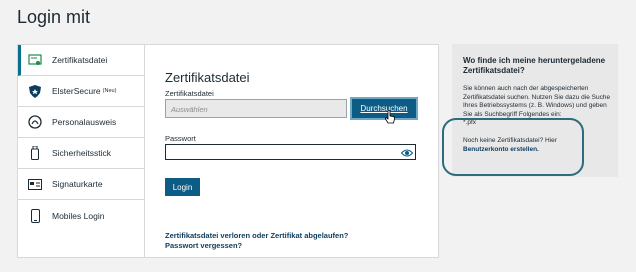 The width and height of the screenshot is (636, 272). What do you see at coordinates (256, 108) in the screenshot?
I see `file-input: Auswählen` at bounding box center [256, 108].